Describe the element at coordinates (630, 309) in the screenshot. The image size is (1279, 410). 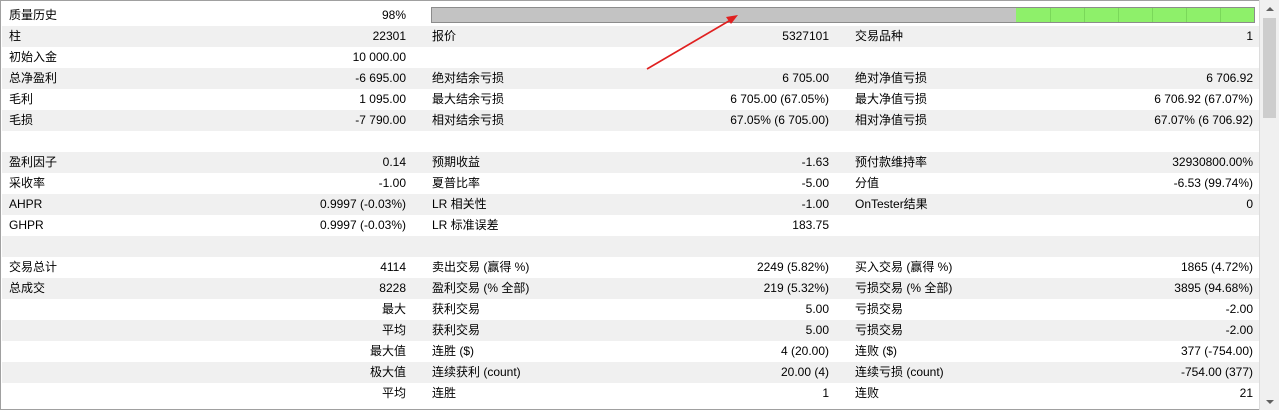
I see `stats-row: 最大 获利交易 5.00 亏损交易 -2.00` at that location.